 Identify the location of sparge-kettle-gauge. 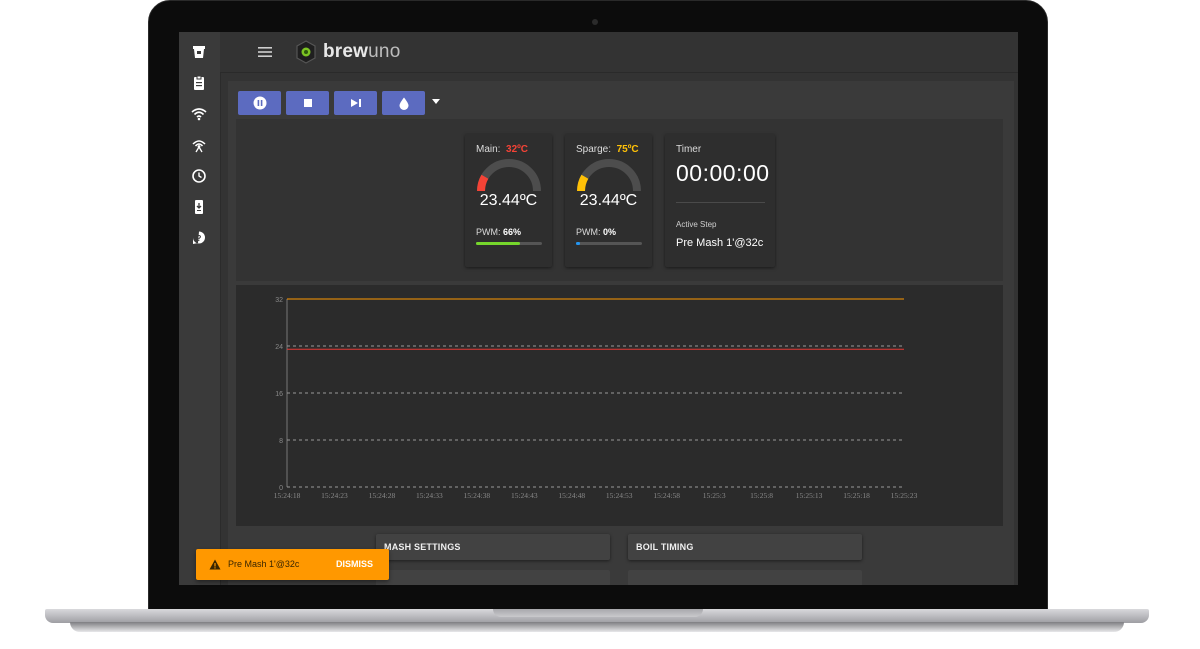
(609, 175).